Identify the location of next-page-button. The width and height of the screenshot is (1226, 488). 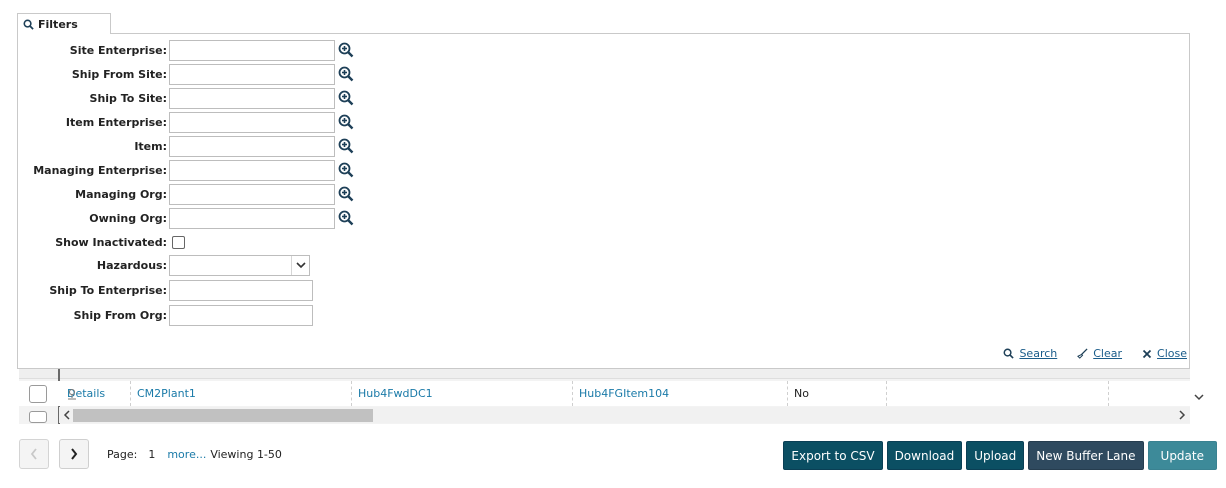
(74, 454).